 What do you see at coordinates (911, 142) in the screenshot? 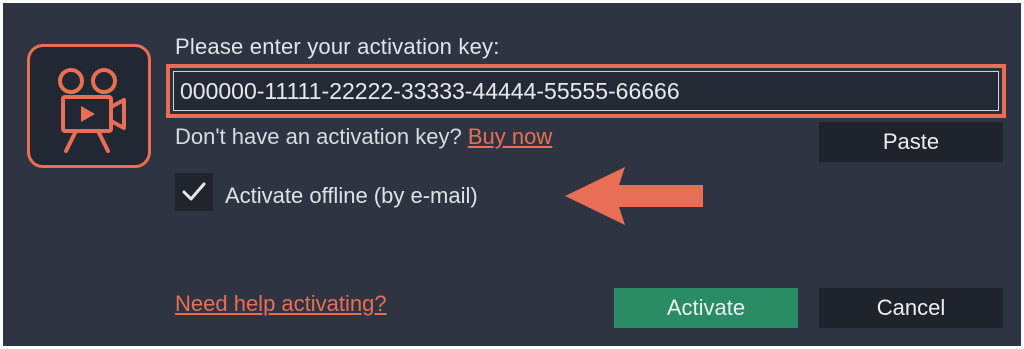
I see `paste-button: Paste` at bounding box center [911, 142].